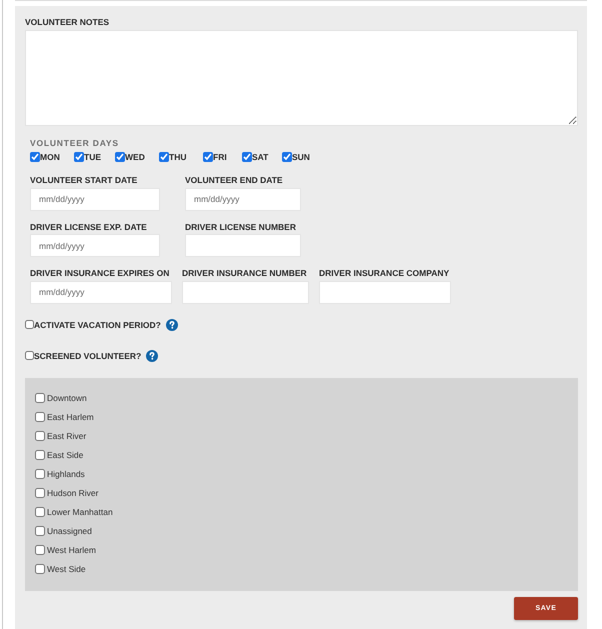  Describe the element at coordinates (66, 569) in the screenshot. I see `neighborhood-label: West Side` at that location.